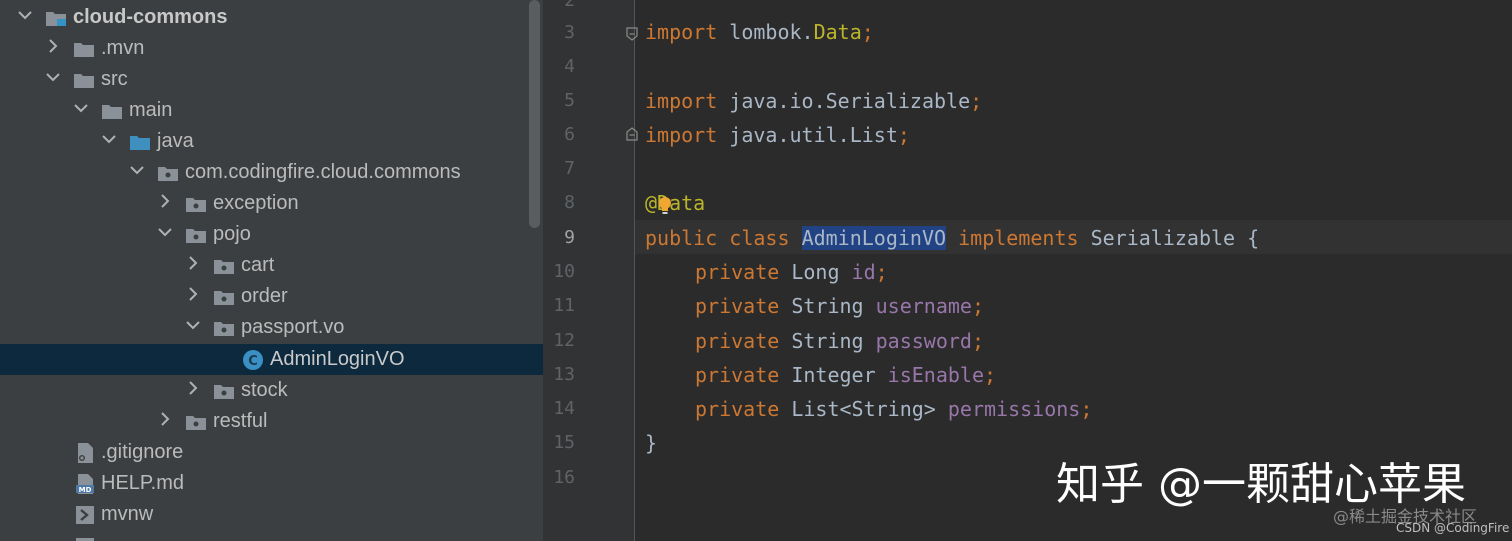 This screenshot has width=1512, height=541. I want to click on code-line-5: import java.io.Serializable;, so click(813, 101).